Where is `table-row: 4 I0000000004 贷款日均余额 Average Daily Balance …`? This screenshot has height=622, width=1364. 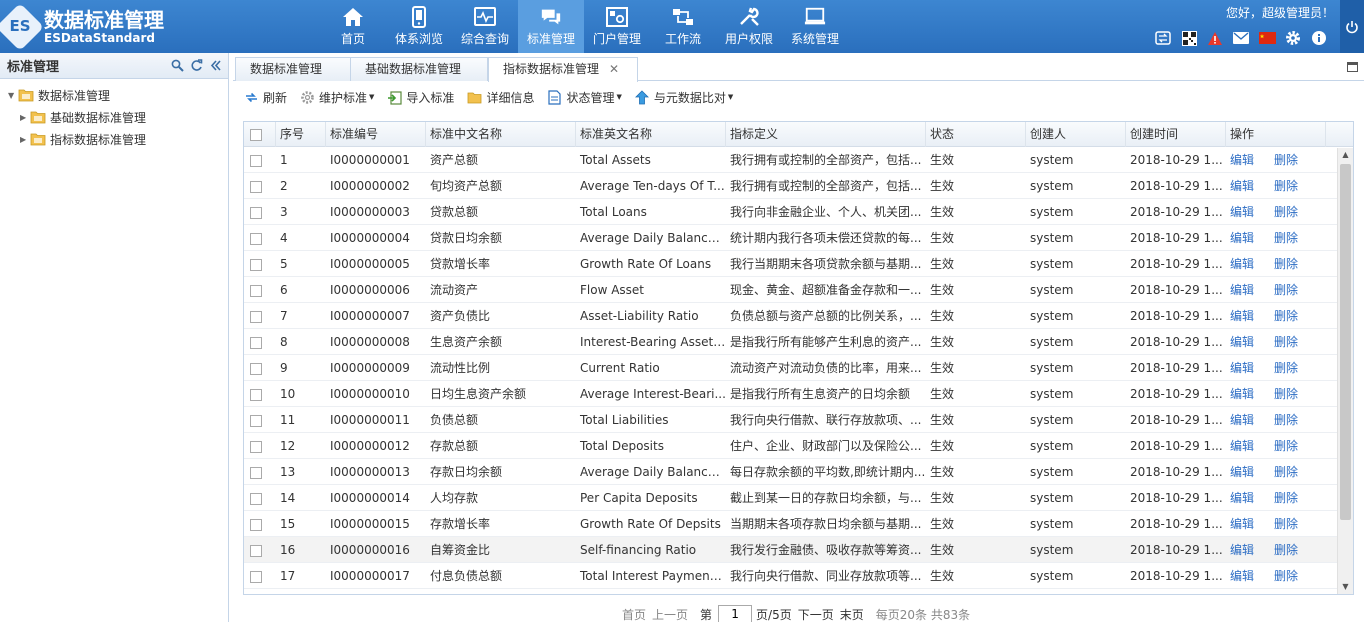 table-row: 4 I0000000004 贷款日均余额 Average Daily Balance … is located at coordinates (798, 238).